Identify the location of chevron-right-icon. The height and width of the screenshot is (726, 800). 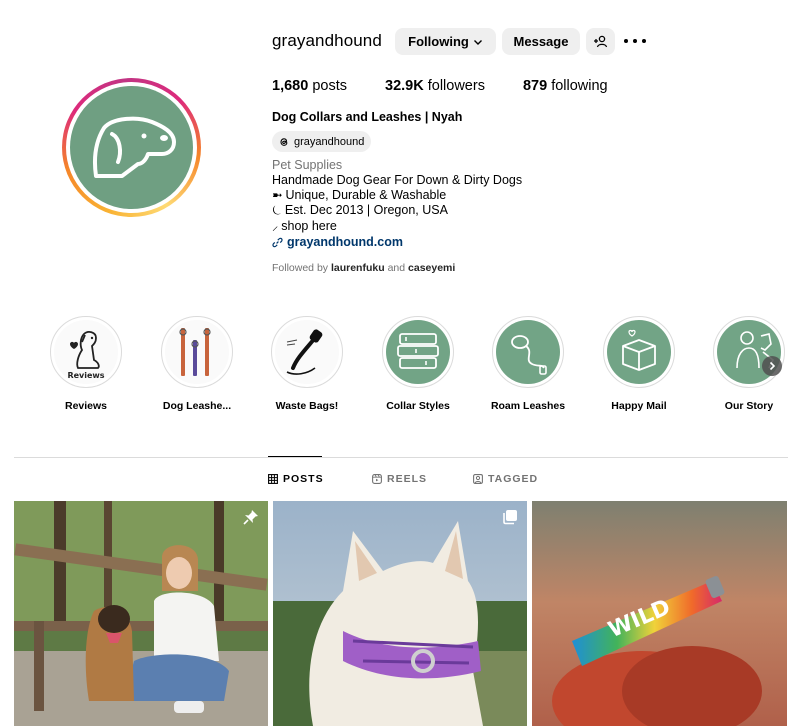
(772, 366).